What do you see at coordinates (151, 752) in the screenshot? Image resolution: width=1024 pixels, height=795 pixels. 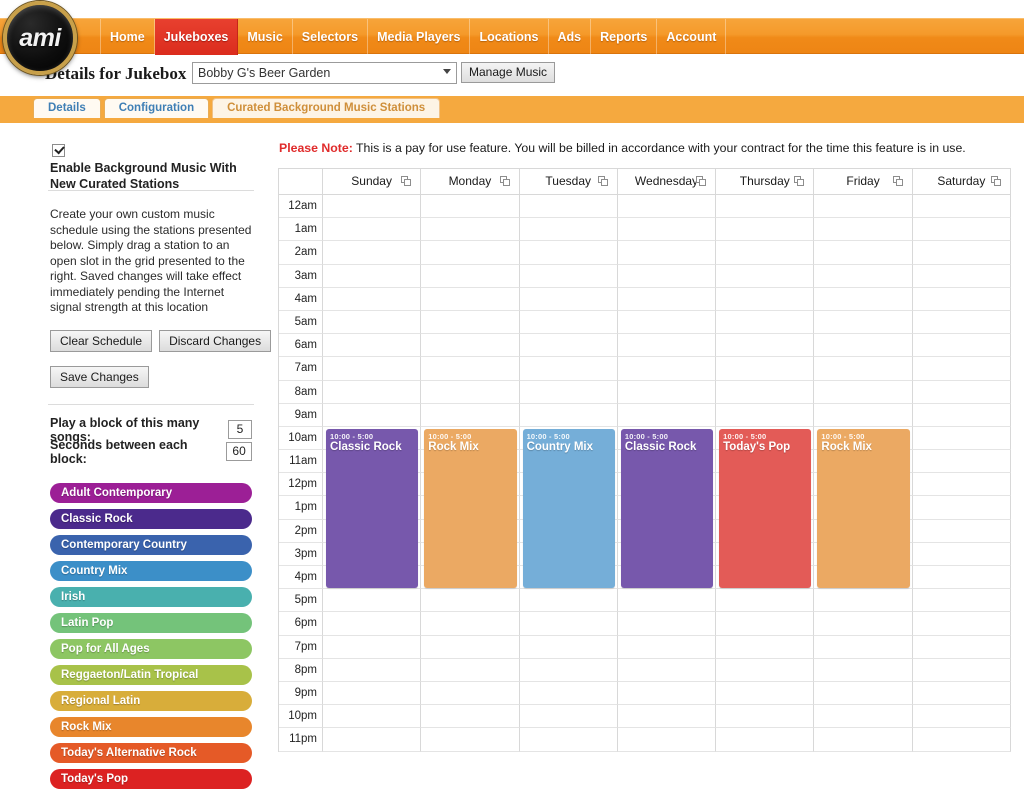 I see `station-pill: Today's Alternative Rock` at bounding box center [151, 752].